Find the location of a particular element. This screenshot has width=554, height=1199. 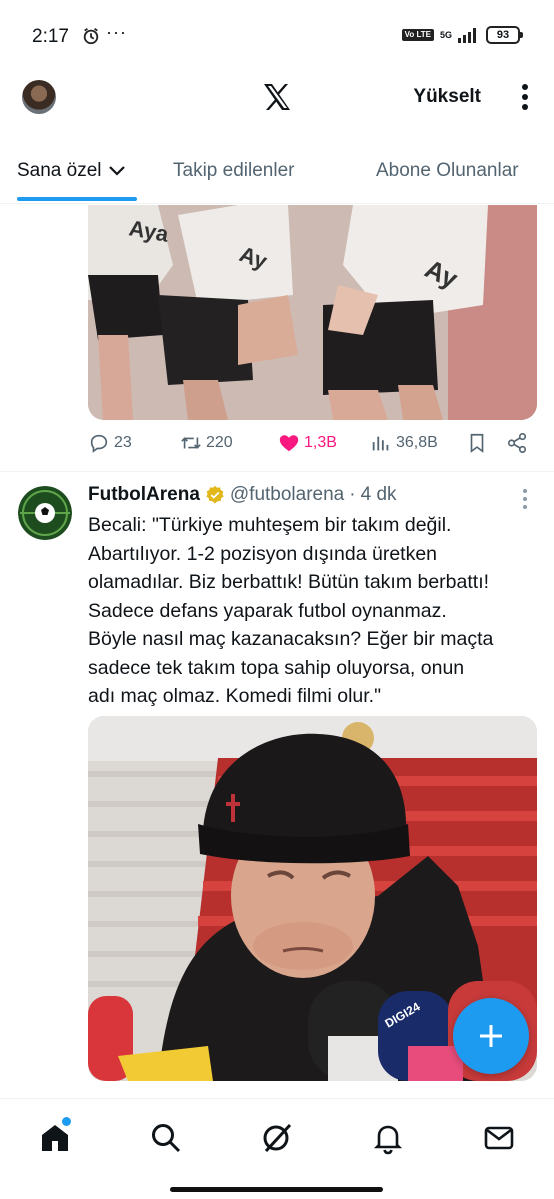

like-count: 1,3B is located at coordinates (320, 442).